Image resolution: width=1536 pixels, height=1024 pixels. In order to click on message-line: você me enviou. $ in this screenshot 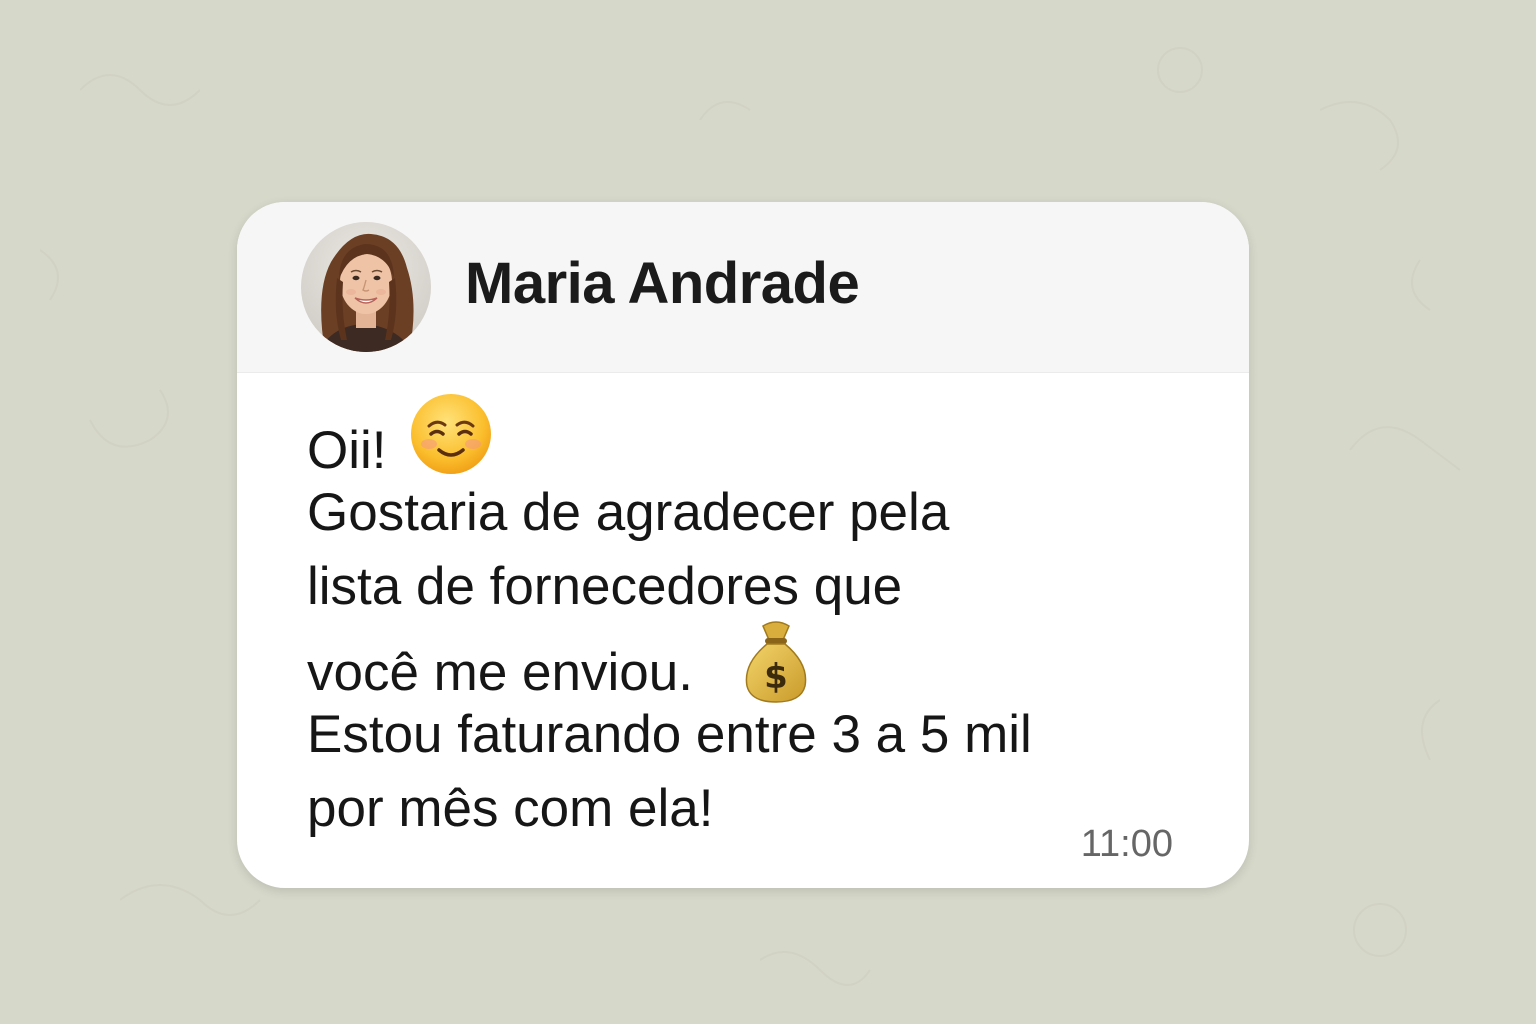, I will do `click(757, 662)`.